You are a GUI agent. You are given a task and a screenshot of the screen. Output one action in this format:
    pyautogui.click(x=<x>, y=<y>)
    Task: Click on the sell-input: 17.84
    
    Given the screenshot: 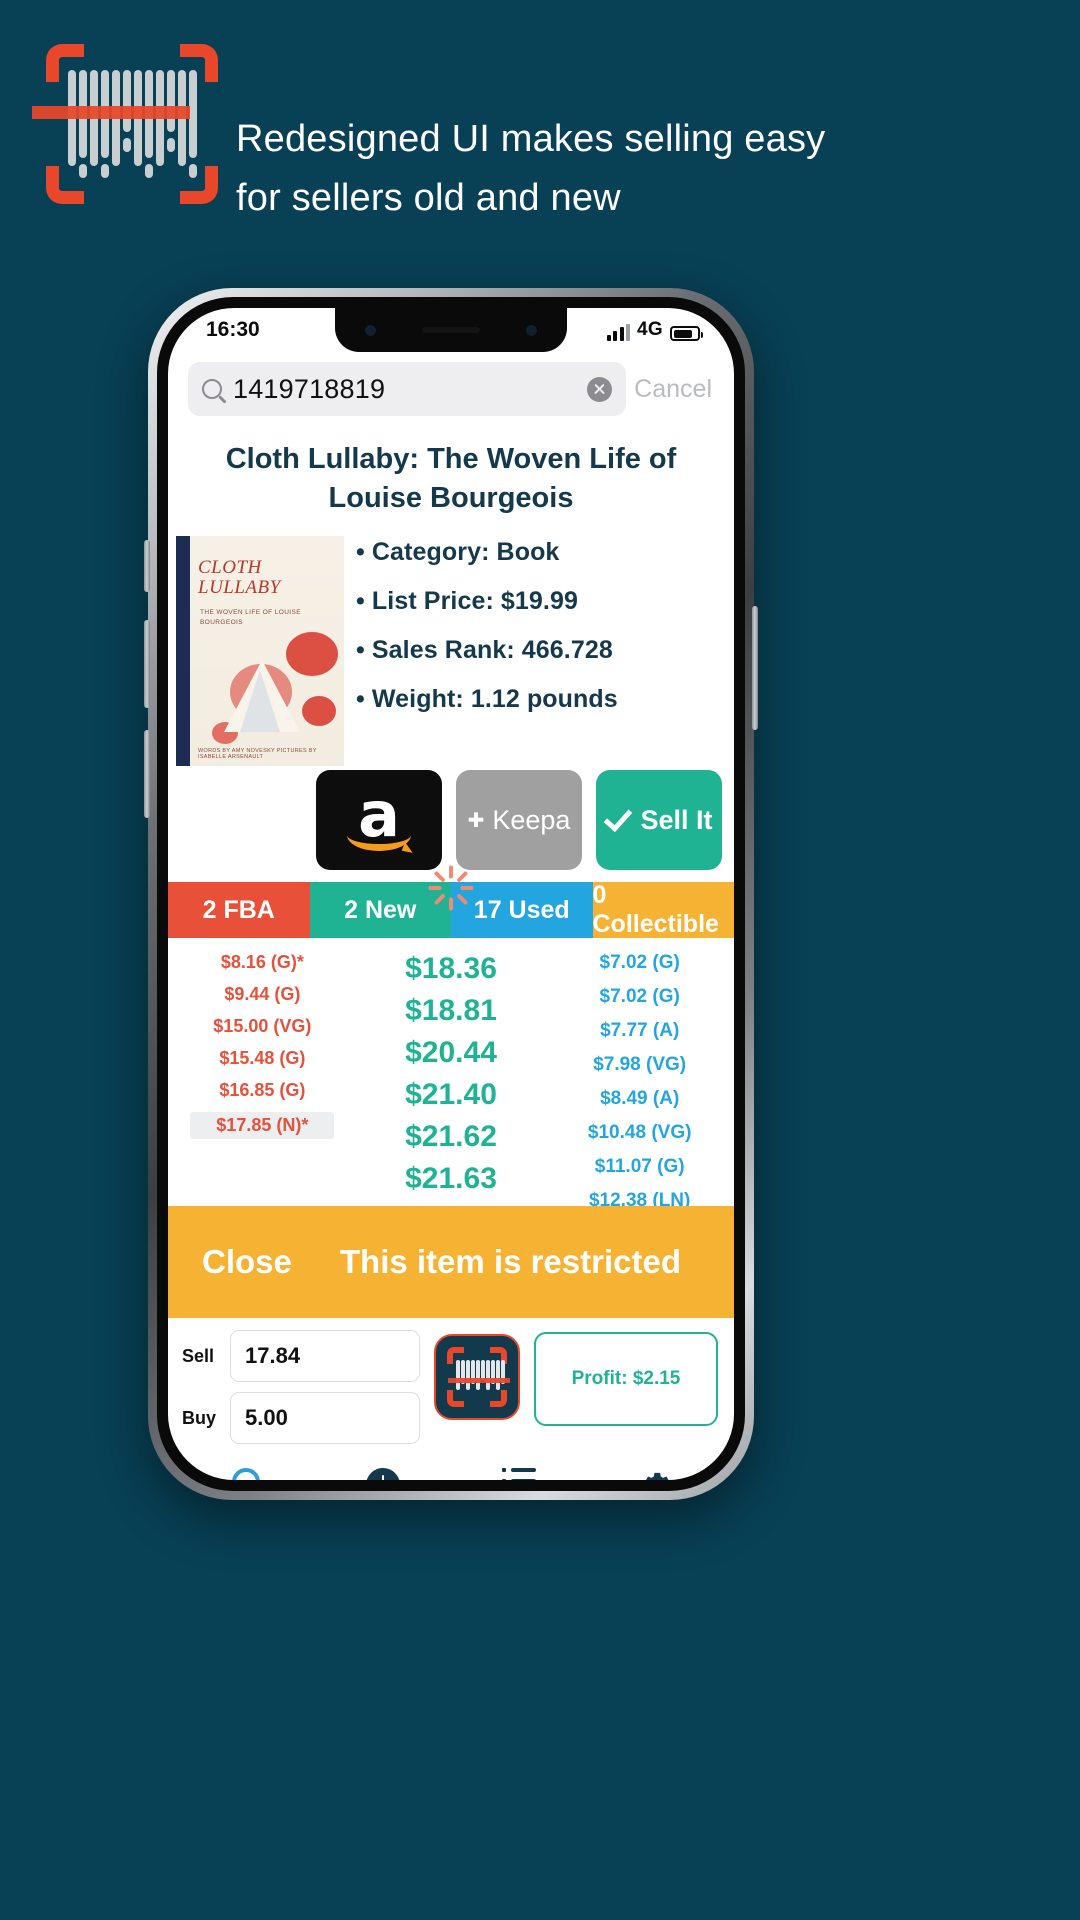 What is the action you would take?
    pyautogui.click(x=325, y=1356)
    